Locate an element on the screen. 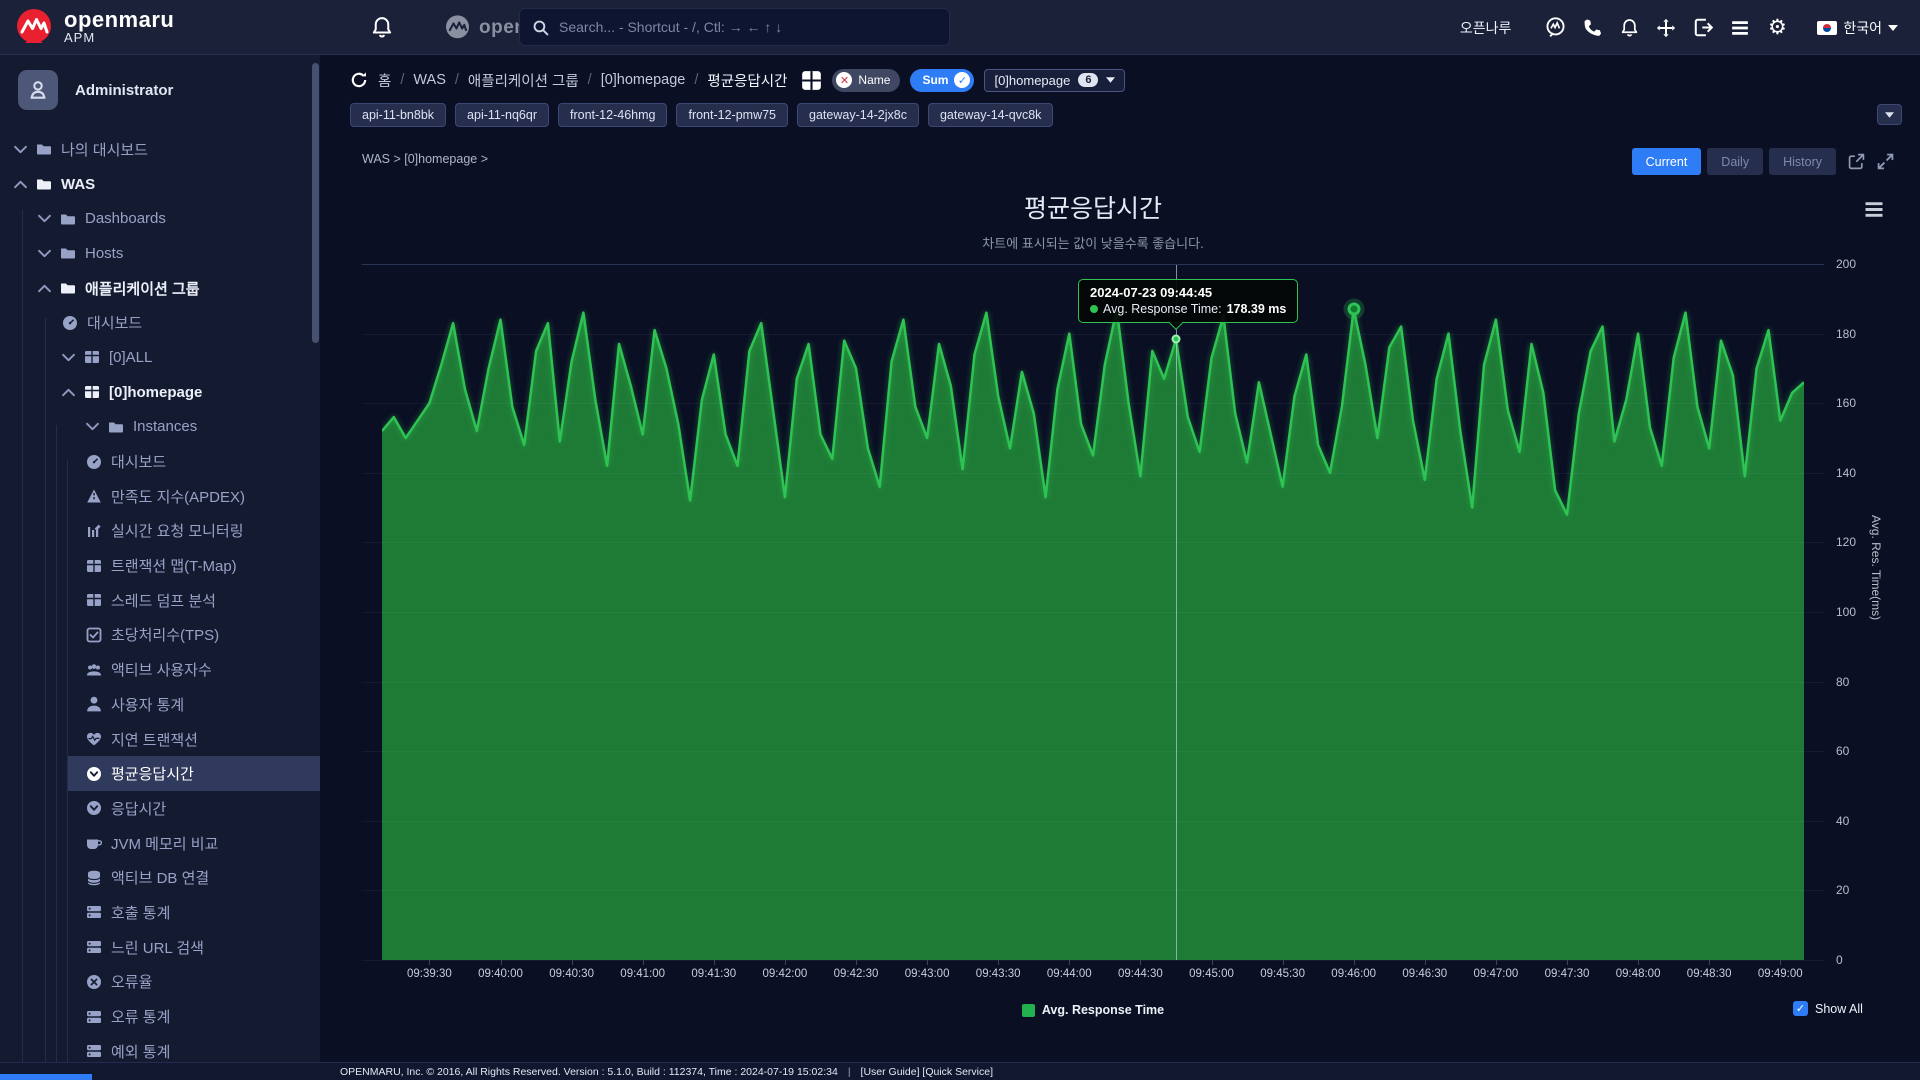  history-button: History is located at coordinates (1802, 161).